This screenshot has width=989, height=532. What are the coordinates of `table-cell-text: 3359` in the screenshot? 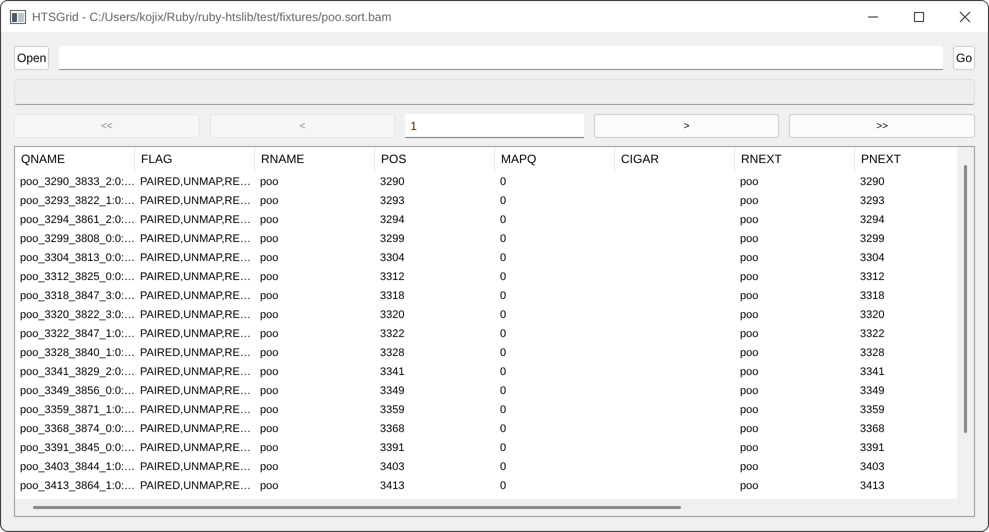 It's located at (392, 410).